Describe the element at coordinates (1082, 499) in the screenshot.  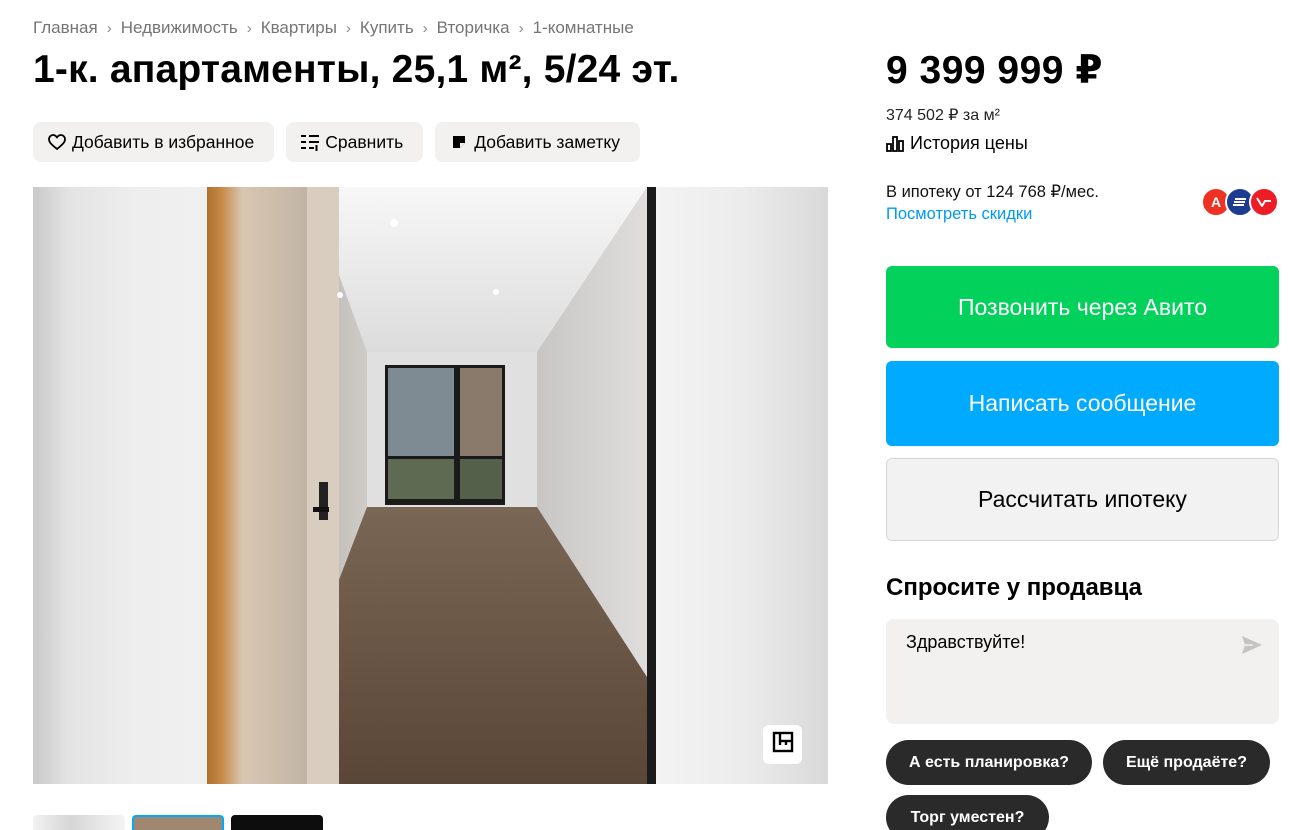
I see `calculate-mortgage-button: Рассчитать ипотеку` at that location.